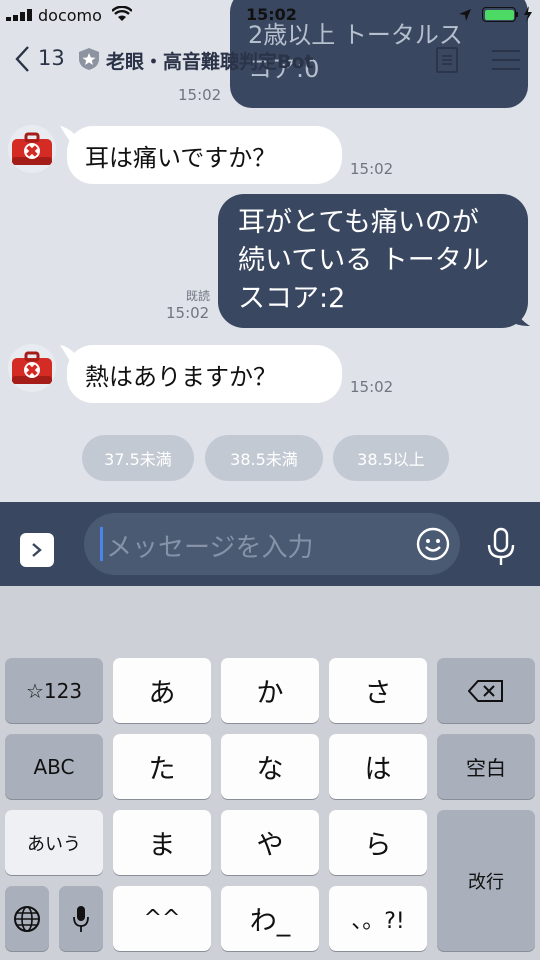 The image size is (540, 960). I want to click on battery-level, so click(499, 14).